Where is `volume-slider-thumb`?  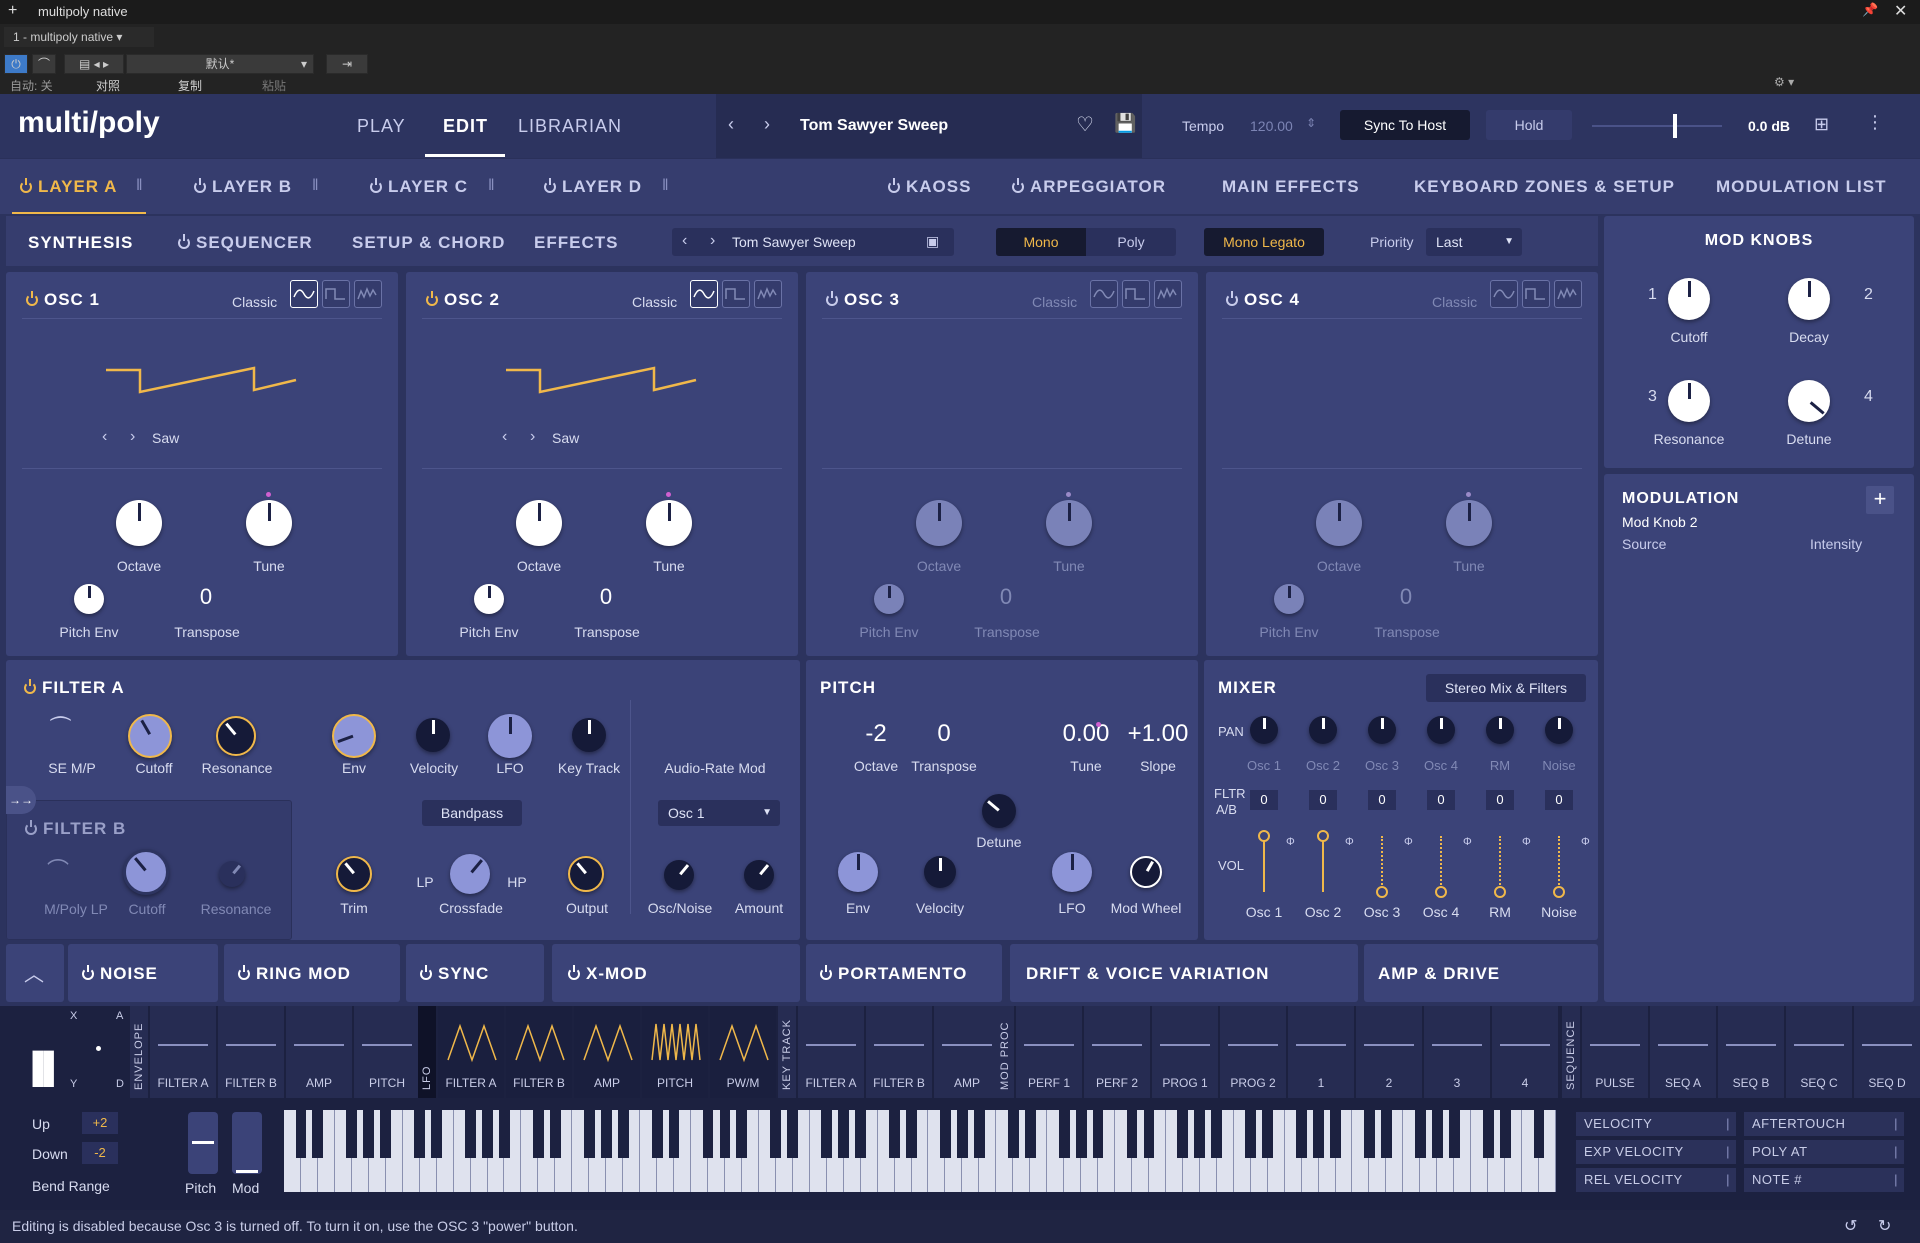
volume-slider-thumb is located at coordinates (1675, 126).